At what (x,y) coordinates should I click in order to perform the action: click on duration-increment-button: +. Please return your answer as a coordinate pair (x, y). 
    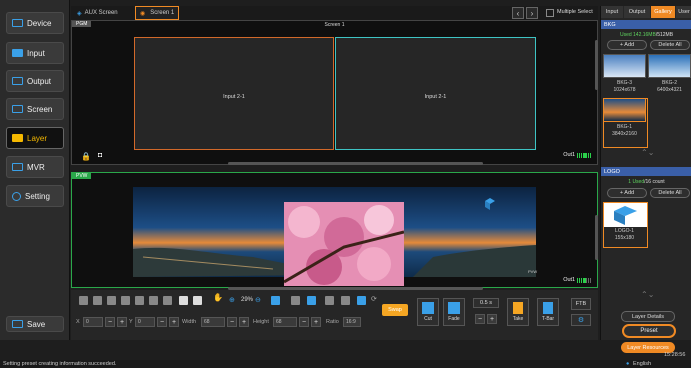
    Looking at the image, I should click on (492, 319).